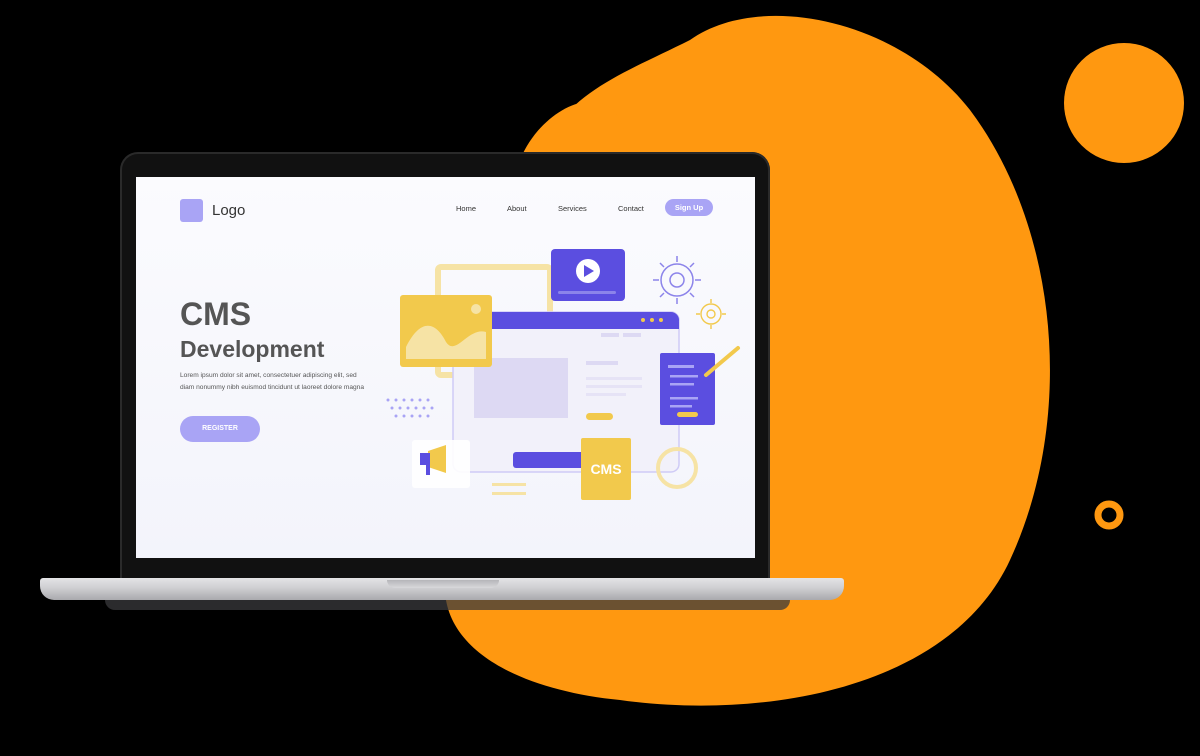 This screenshot has width=1200, height=756. What do you see at coordinates (410, 408) in the screenshot?
I see `dot-pattern` at bounding box center [410, 408].